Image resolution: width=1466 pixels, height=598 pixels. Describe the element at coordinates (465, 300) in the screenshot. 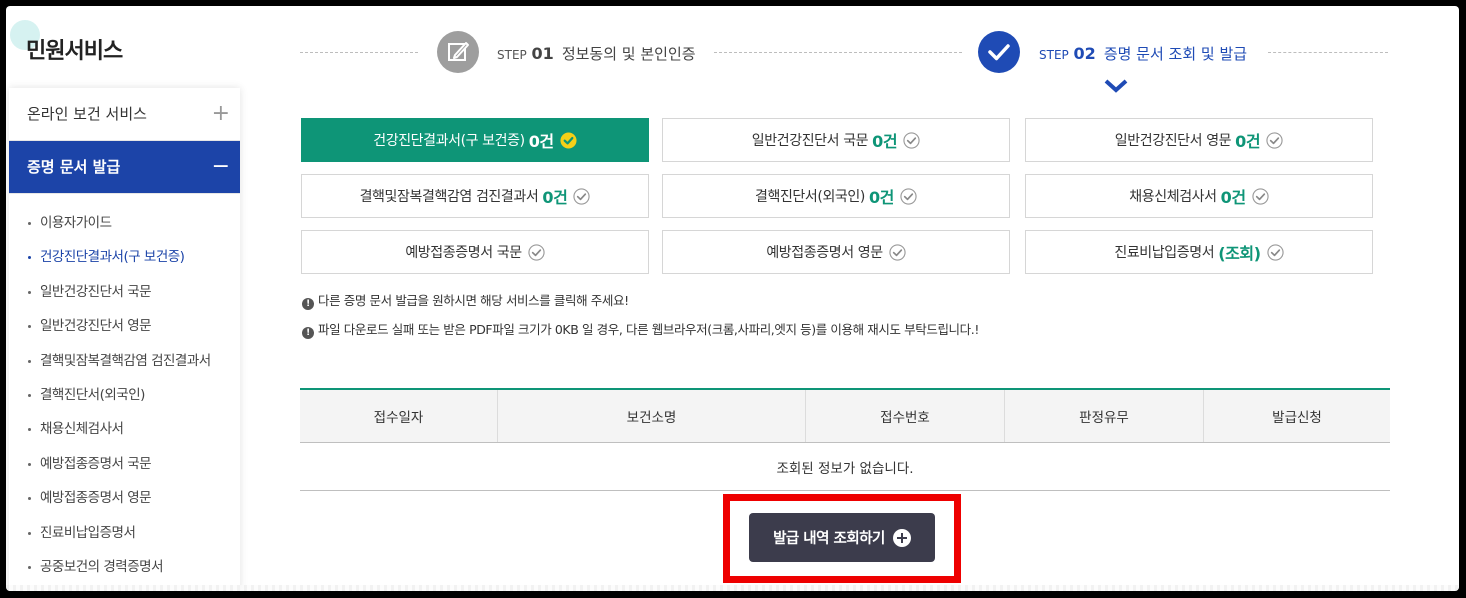

I see `notice-line: ! 다른 증명 문서 발급을 원하시면 해당 서비스를 클릭해 주세요!` at that location.